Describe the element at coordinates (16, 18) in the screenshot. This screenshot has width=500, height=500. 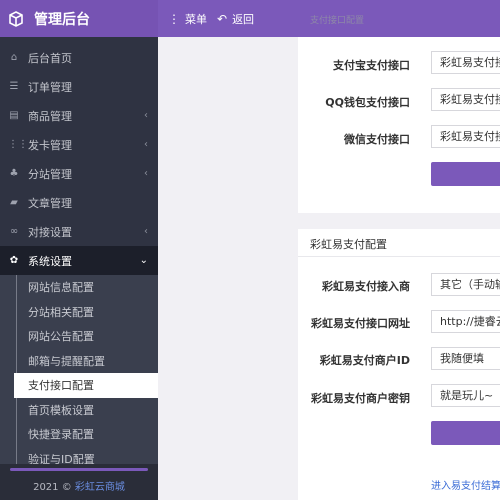
I see `cube-icon` at that location.